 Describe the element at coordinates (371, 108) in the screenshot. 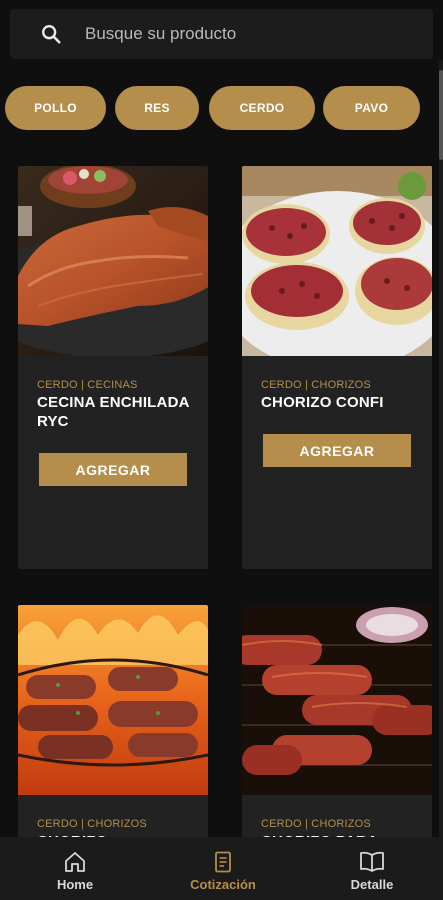

I see `category-chip-pavo: PAVO` at that location.